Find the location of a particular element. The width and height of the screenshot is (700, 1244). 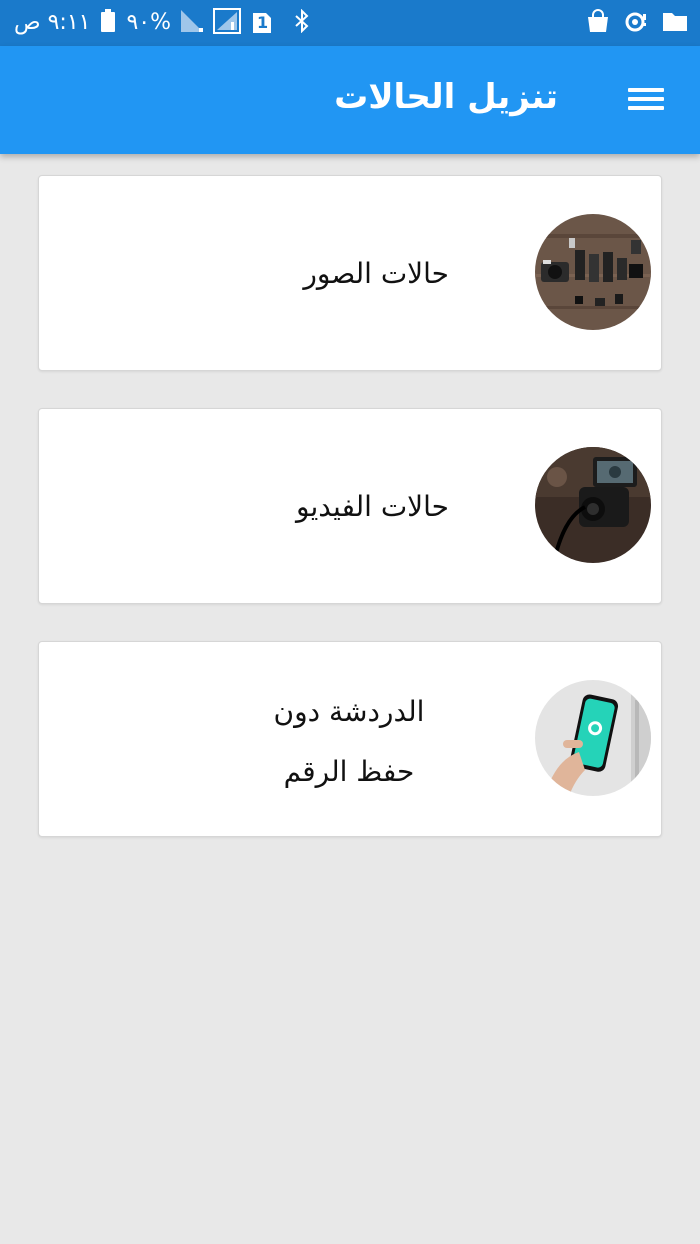

status-time: ٩:١١ ص is located at coordinates (52, 22).